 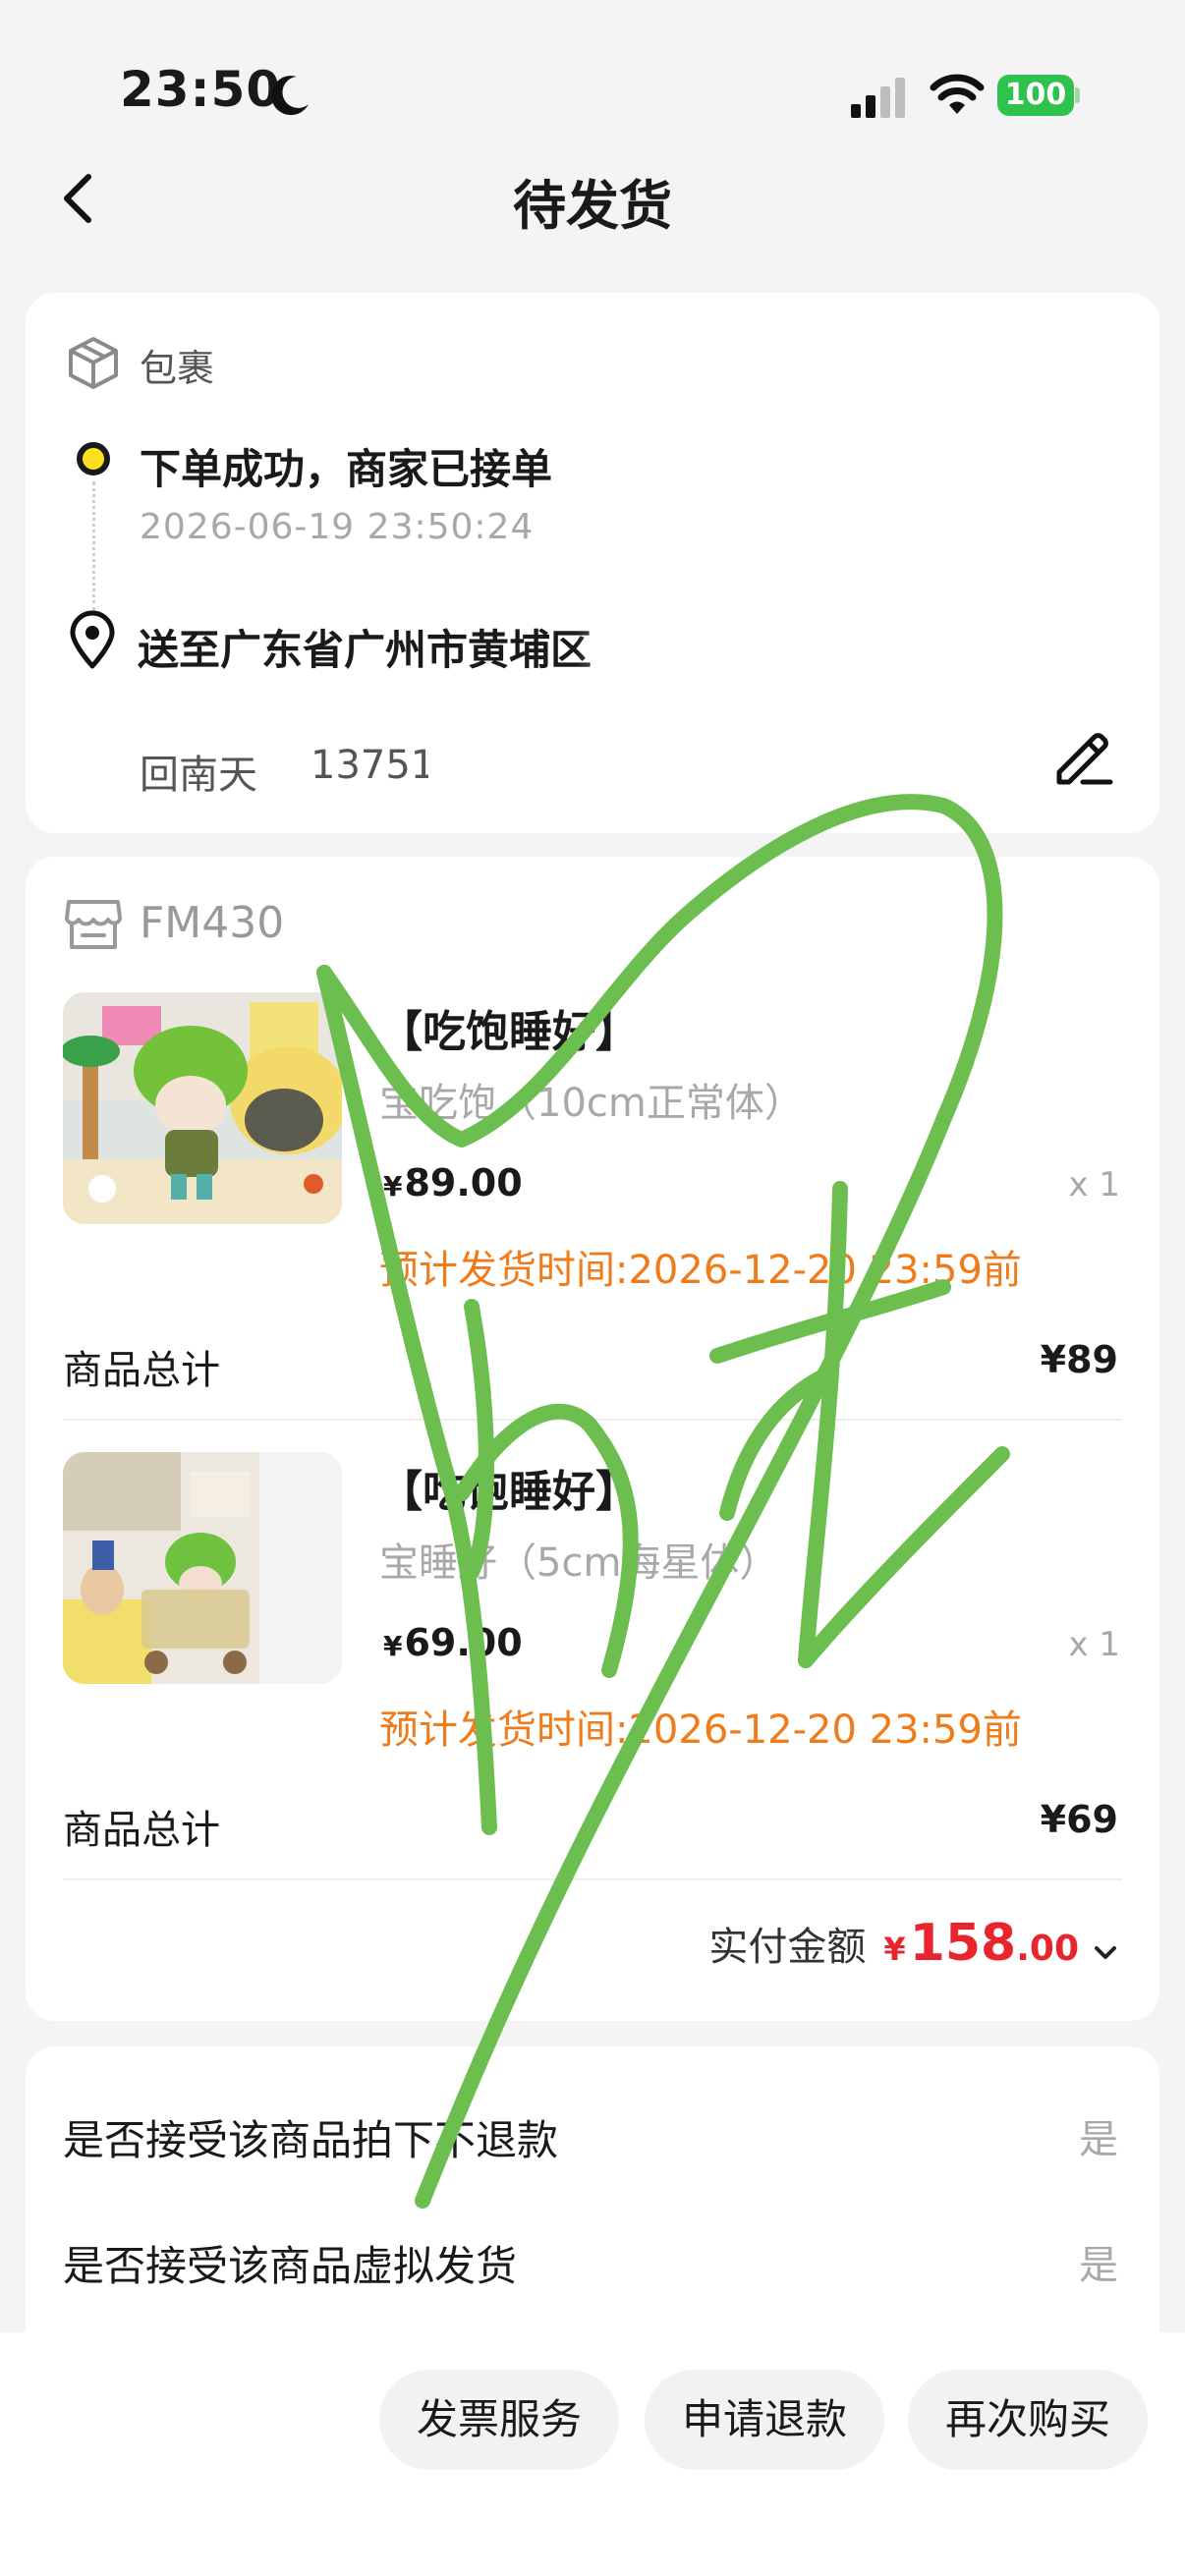 I want to click on product-spec: 宝睡好（5cm海星体）, so click(x=579, y=1563).